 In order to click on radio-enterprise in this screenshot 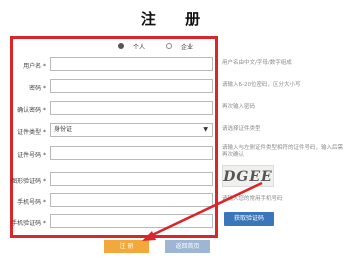, I will do `click(169, 46)`.